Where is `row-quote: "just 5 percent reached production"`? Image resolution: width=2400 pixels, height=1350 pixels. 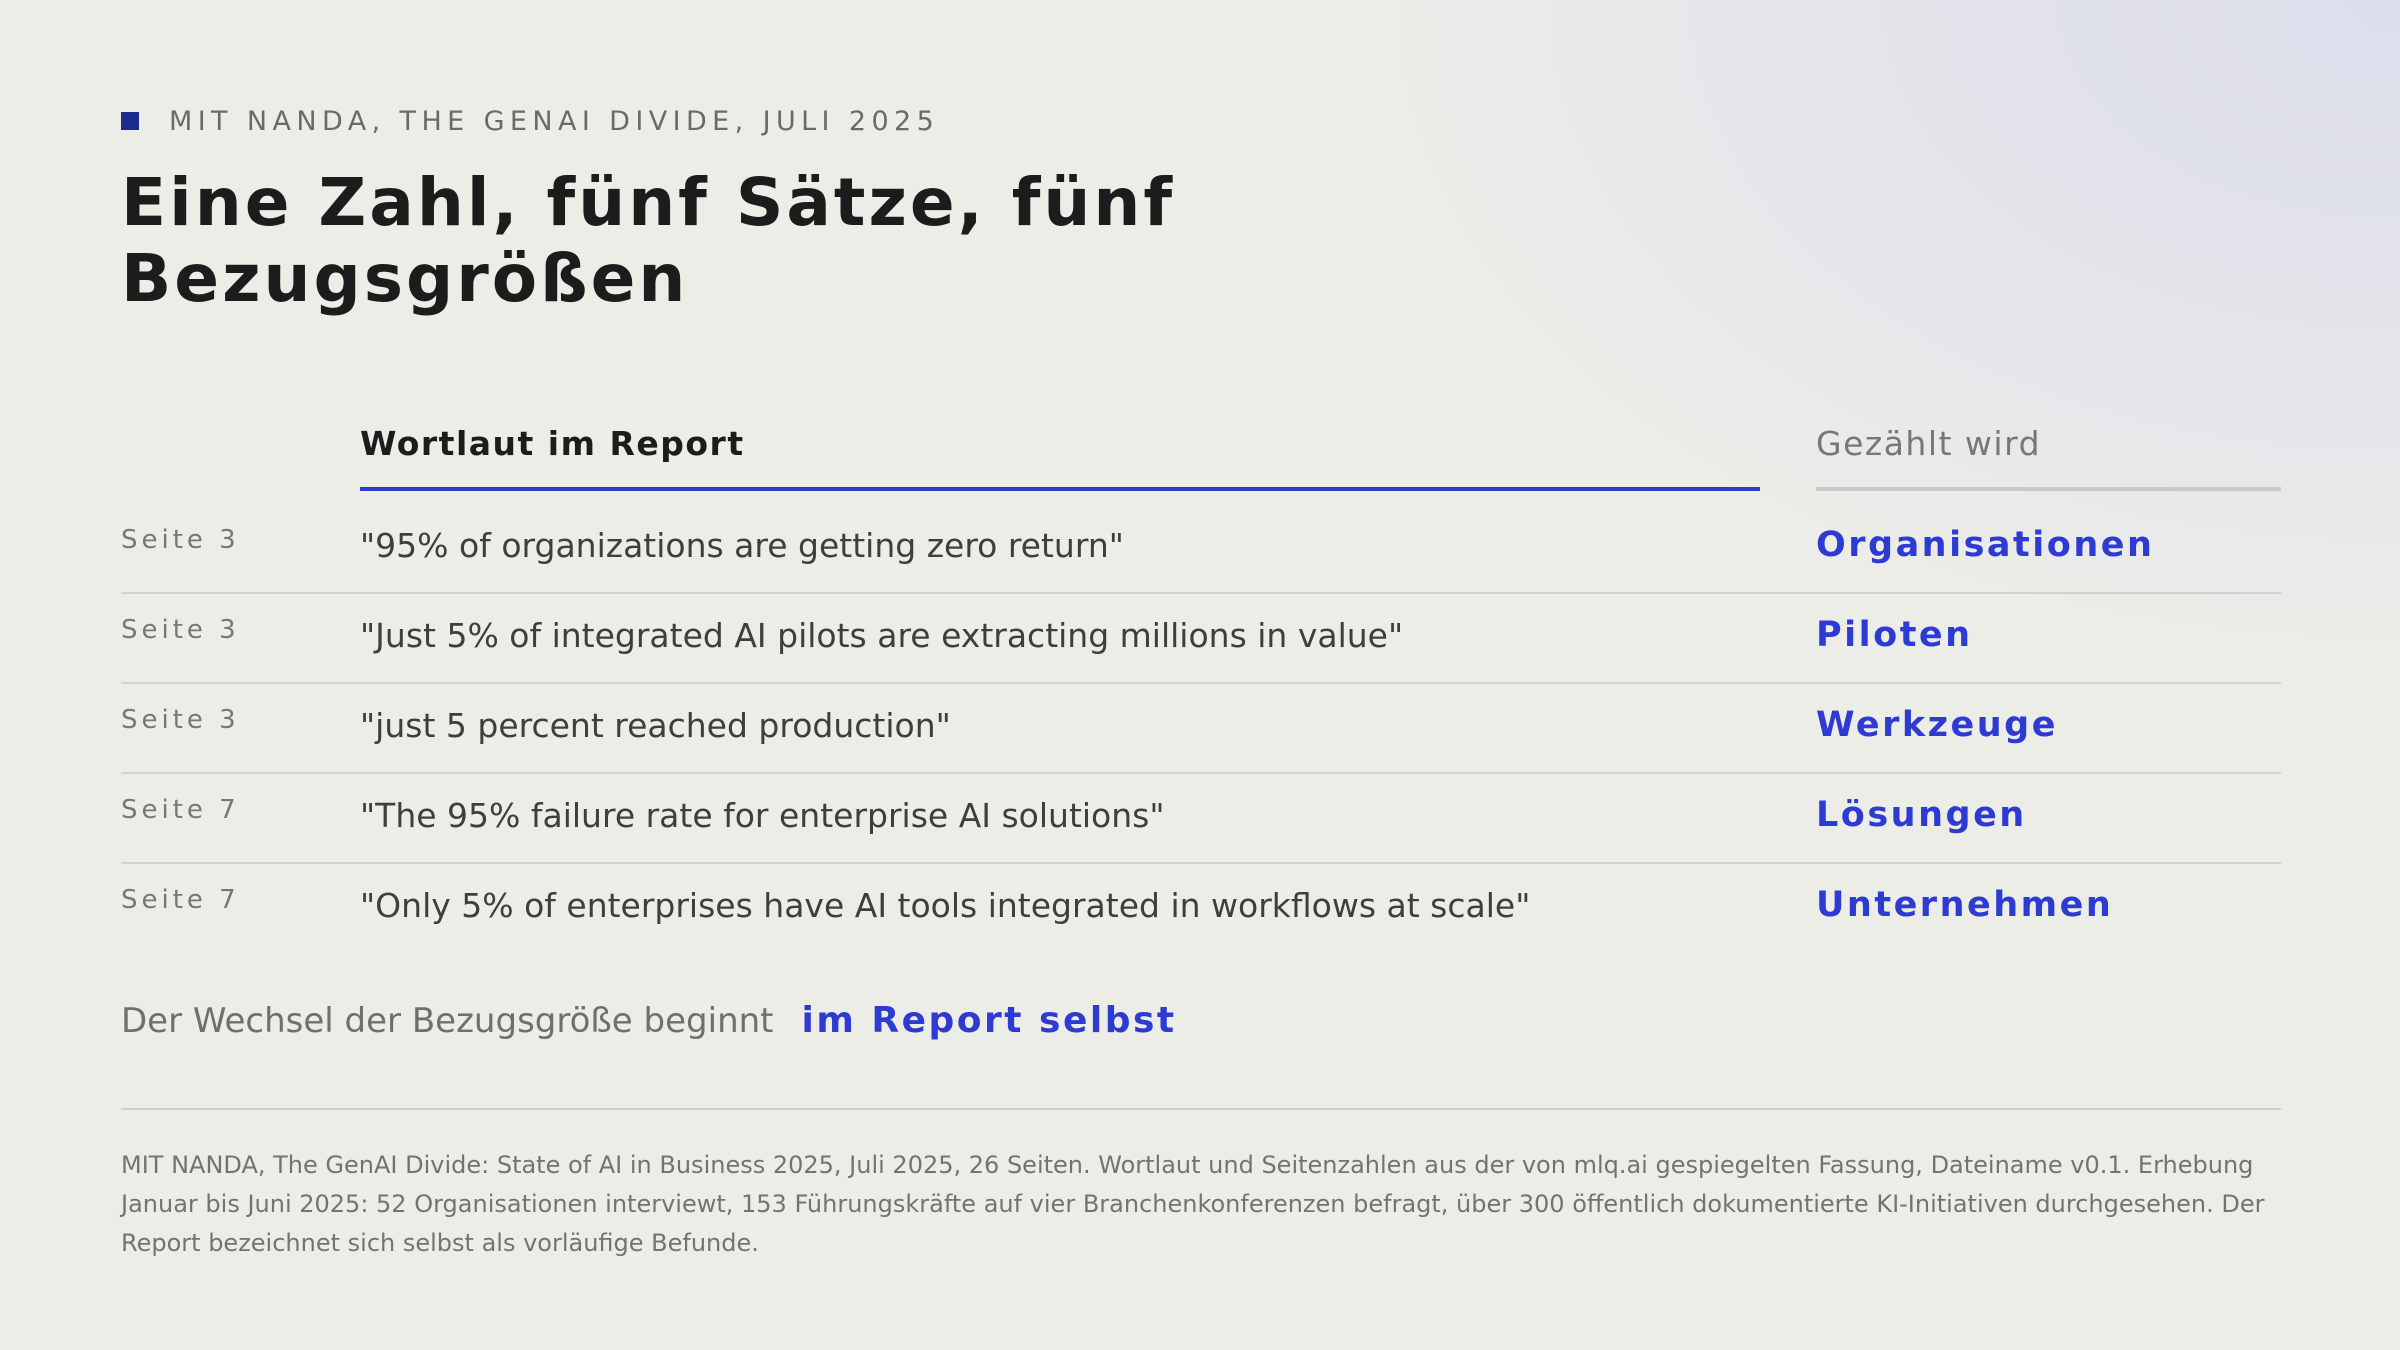
row-quote: "just 5 percent reached production" is located at coordinates (655, 725).